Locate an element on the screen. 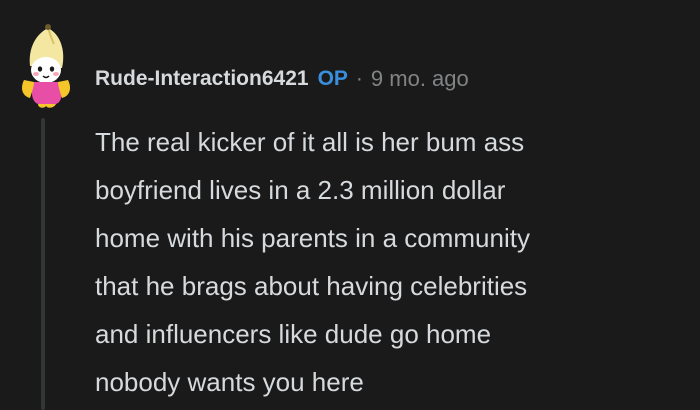 This screenshot has height=410, width=700. snoo-banana-avatar-icon is located at coordinates (46, 66).